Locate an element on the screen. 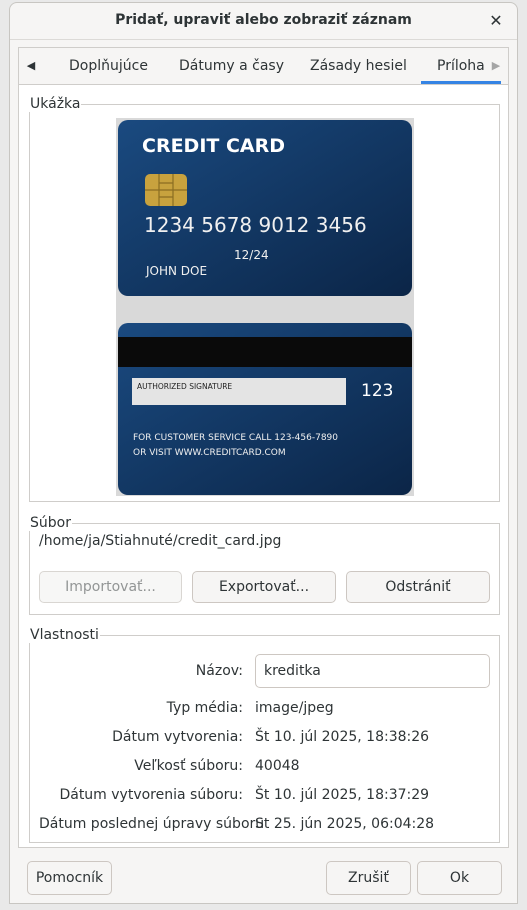 Image resolution: width=527 pixels, height=910 pixels. name-input: kreditka is located at coordinates (372, 671).